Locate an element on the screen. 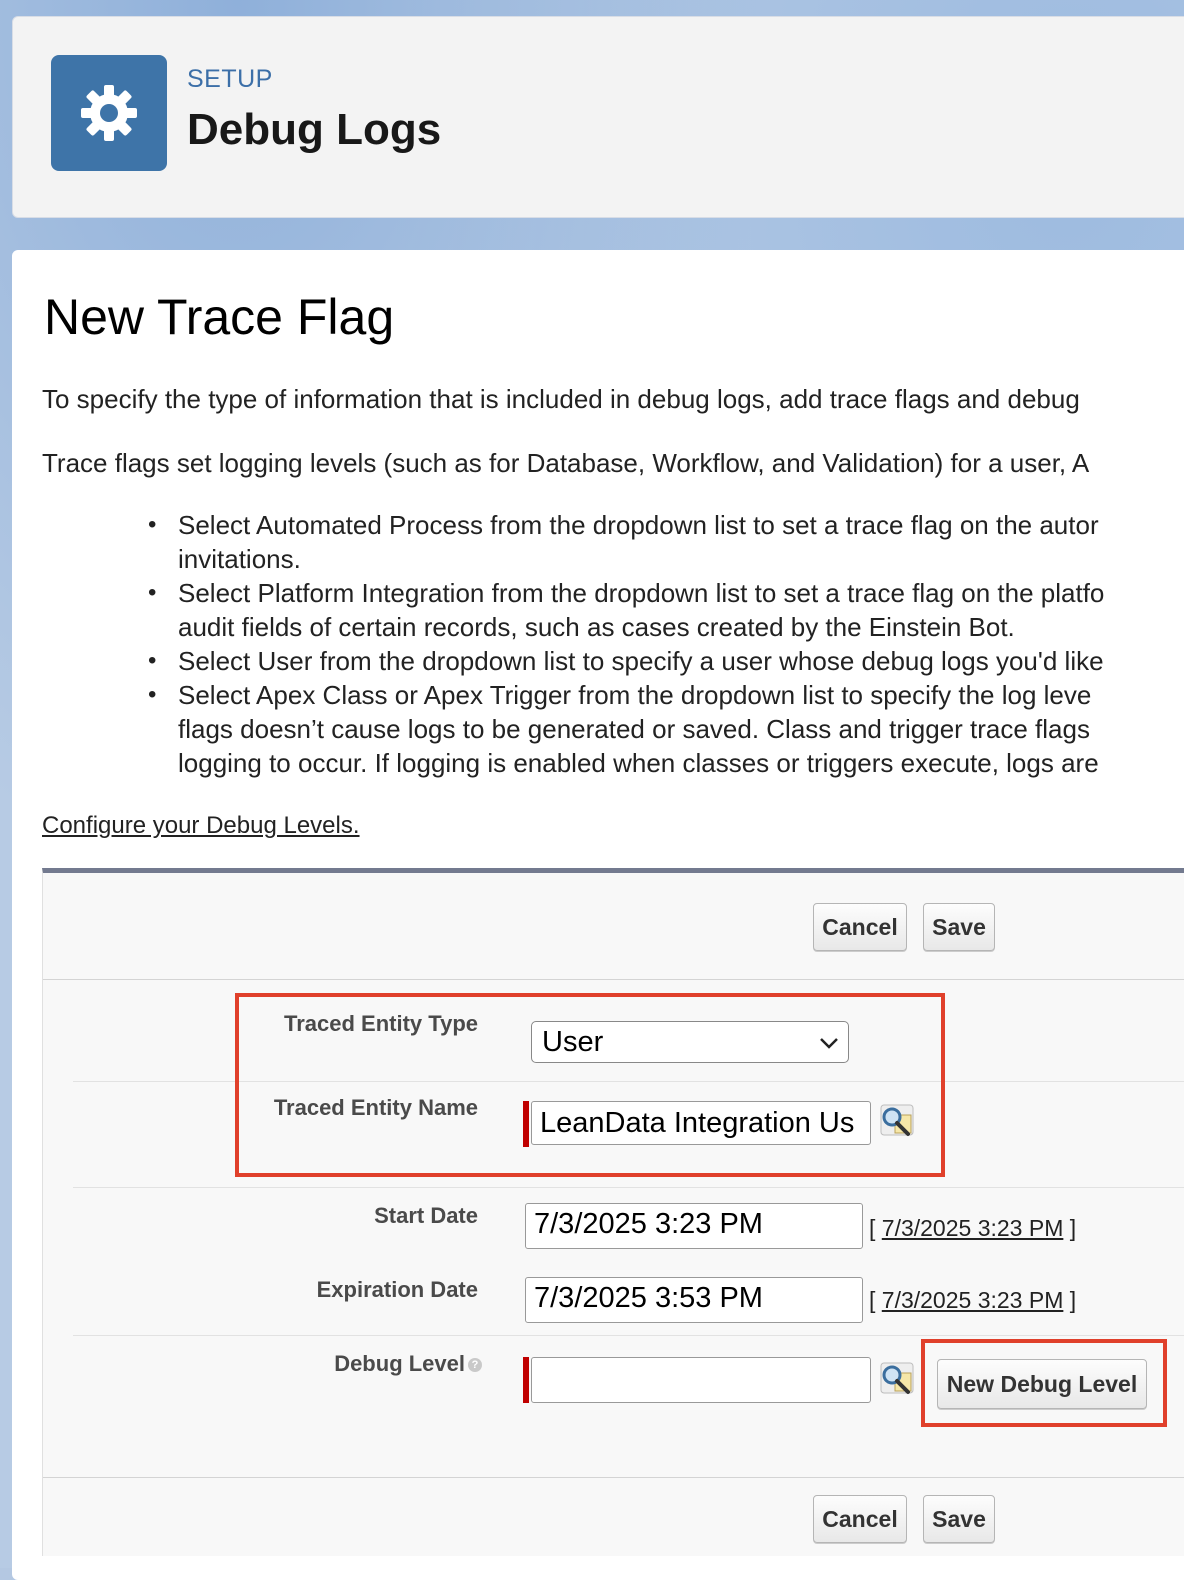 This screenshot has height=1580, width=1184. help-icon: ? is located at coordinates (475, 1365).